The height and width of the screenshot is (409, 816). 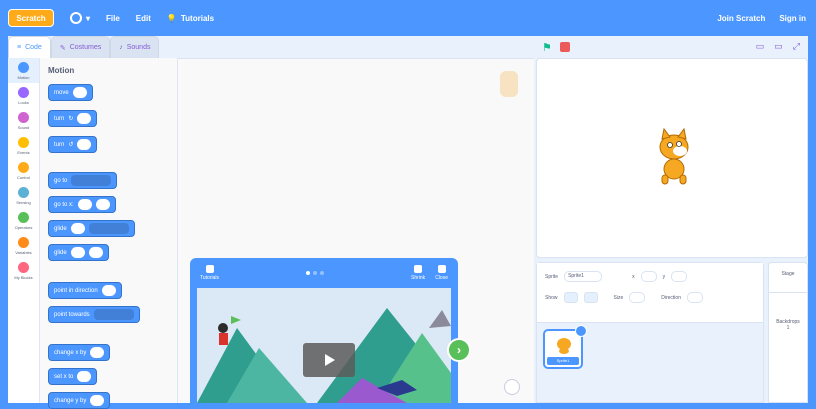 I want to click on block-change-x: change x by, so click(x=79, y=352).